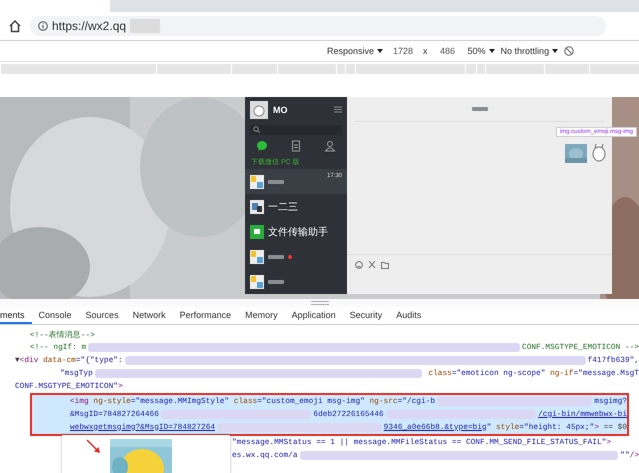  Describe the element at coordinates (16, 315) in the screenshot. I see `devtools-tab: ments` at that location.